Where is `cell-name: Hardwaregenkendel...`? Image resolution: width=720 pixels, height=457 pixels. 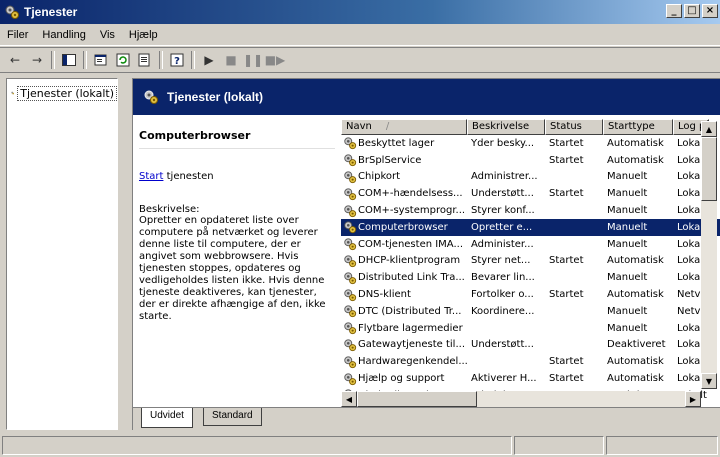 cell-name: Hardwaregenkendel... is located at coordinates (404, 362).